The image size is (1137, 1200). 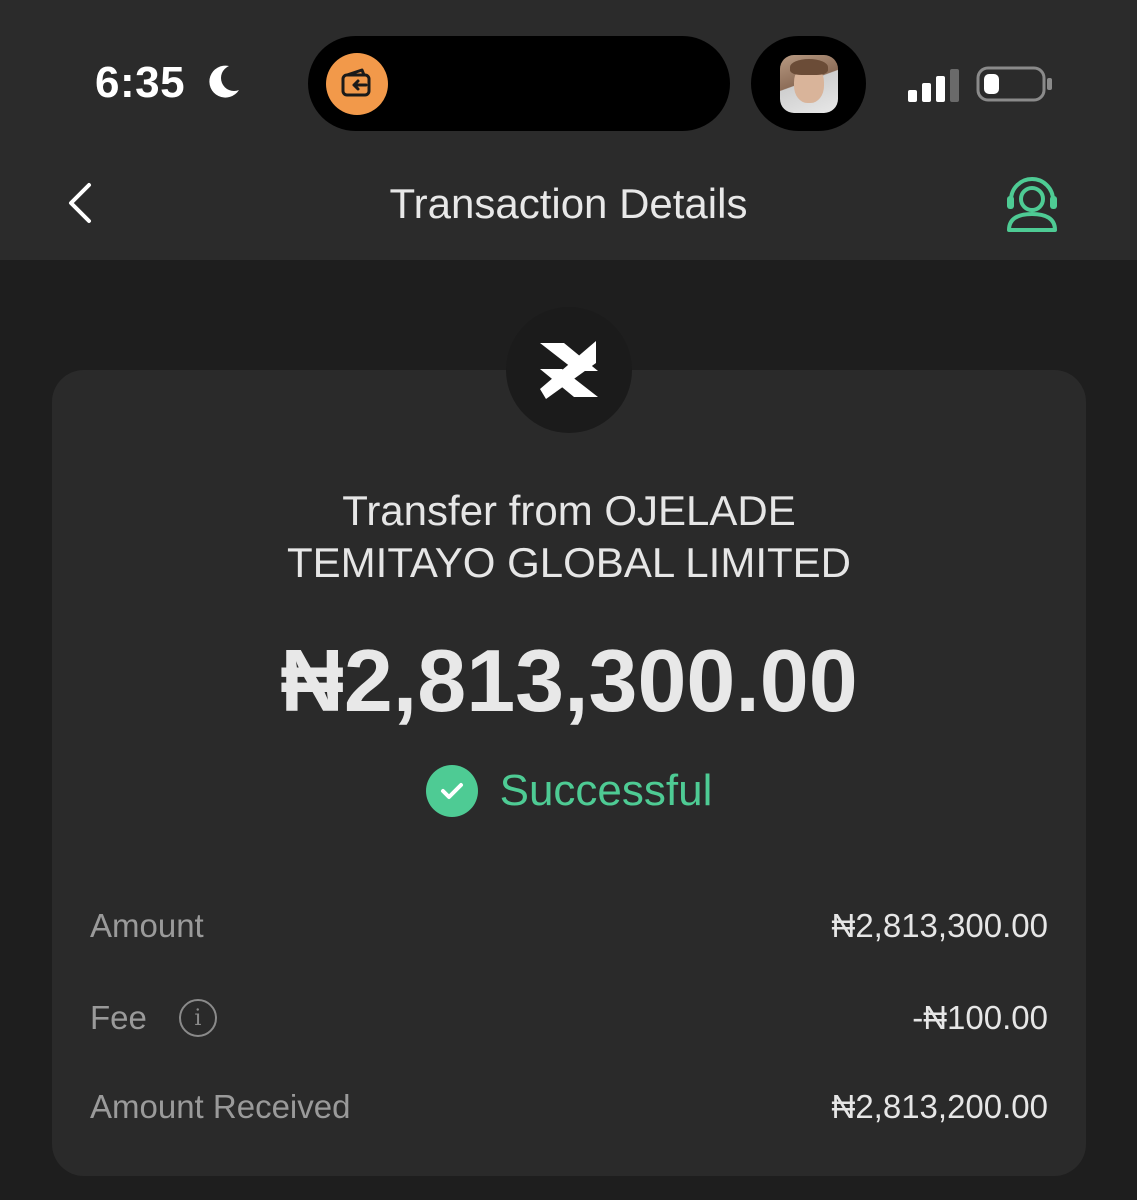 What do you see at coordinates (147, 925) in the screenshot?
I see `detail-label: Amount` at bounding box center [147, 925].